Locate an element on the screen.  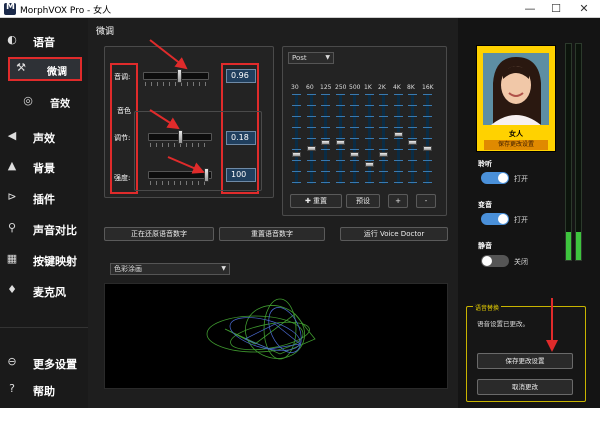
pitch-ticks is located at coordinates (176, 84).